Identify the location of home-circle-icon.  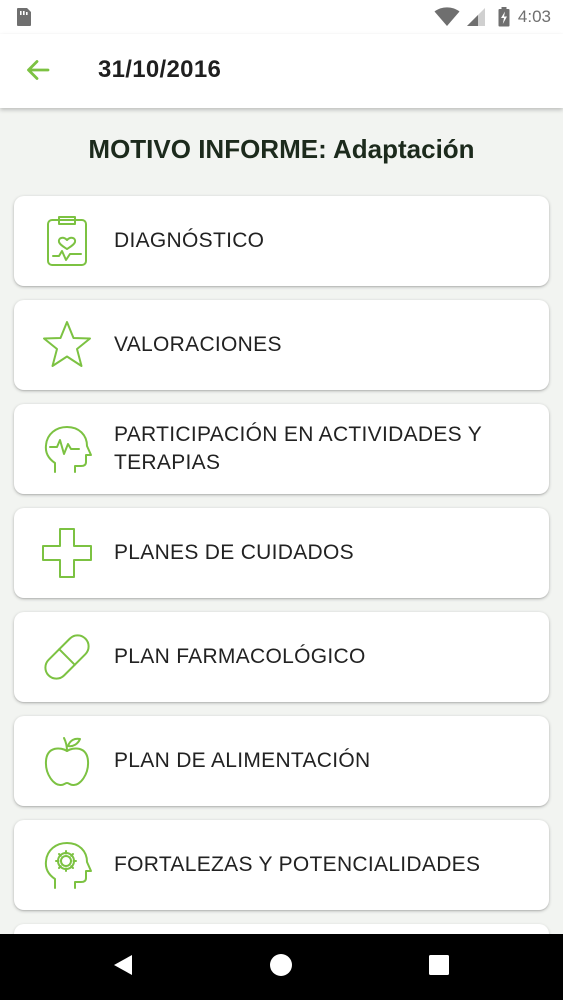
(281, 967).